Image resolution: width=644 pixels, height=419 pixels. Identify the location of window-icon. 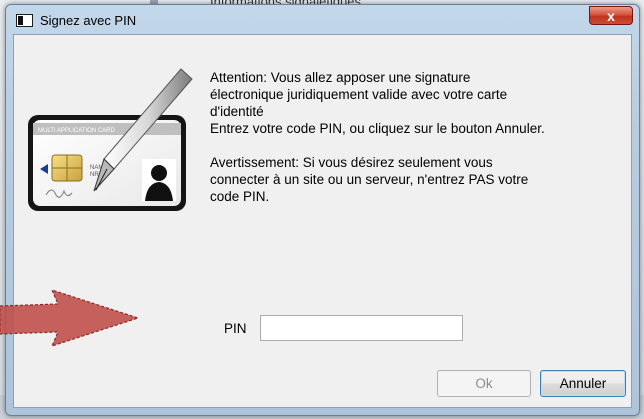
(24, 20).